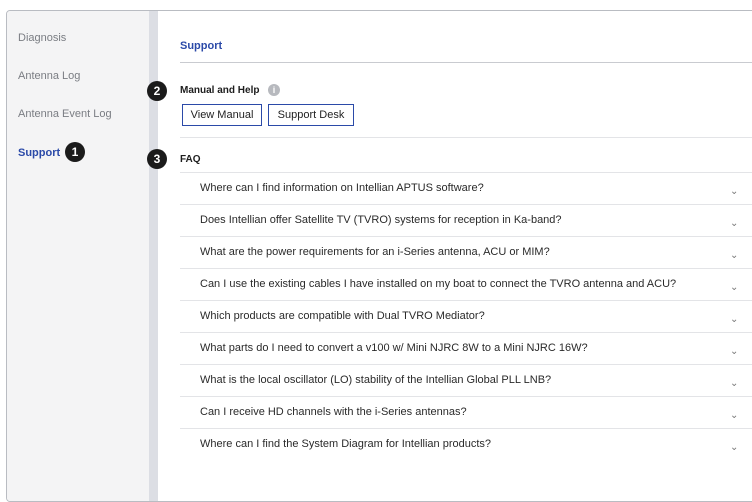  What do you see at coordinates (311, 115) in the screenshot?
I see `support-desk-button: Support Desk` at bounding box center [311, 115].